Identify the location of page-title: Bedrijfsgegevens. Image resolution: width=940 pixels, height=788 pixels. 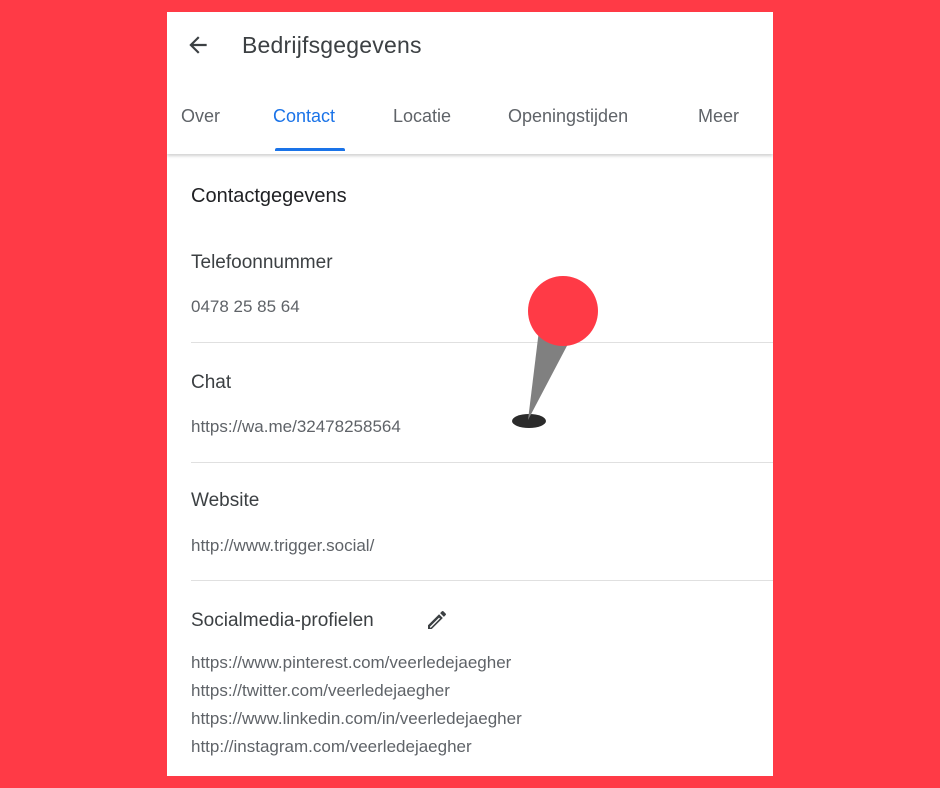
(332, 45).